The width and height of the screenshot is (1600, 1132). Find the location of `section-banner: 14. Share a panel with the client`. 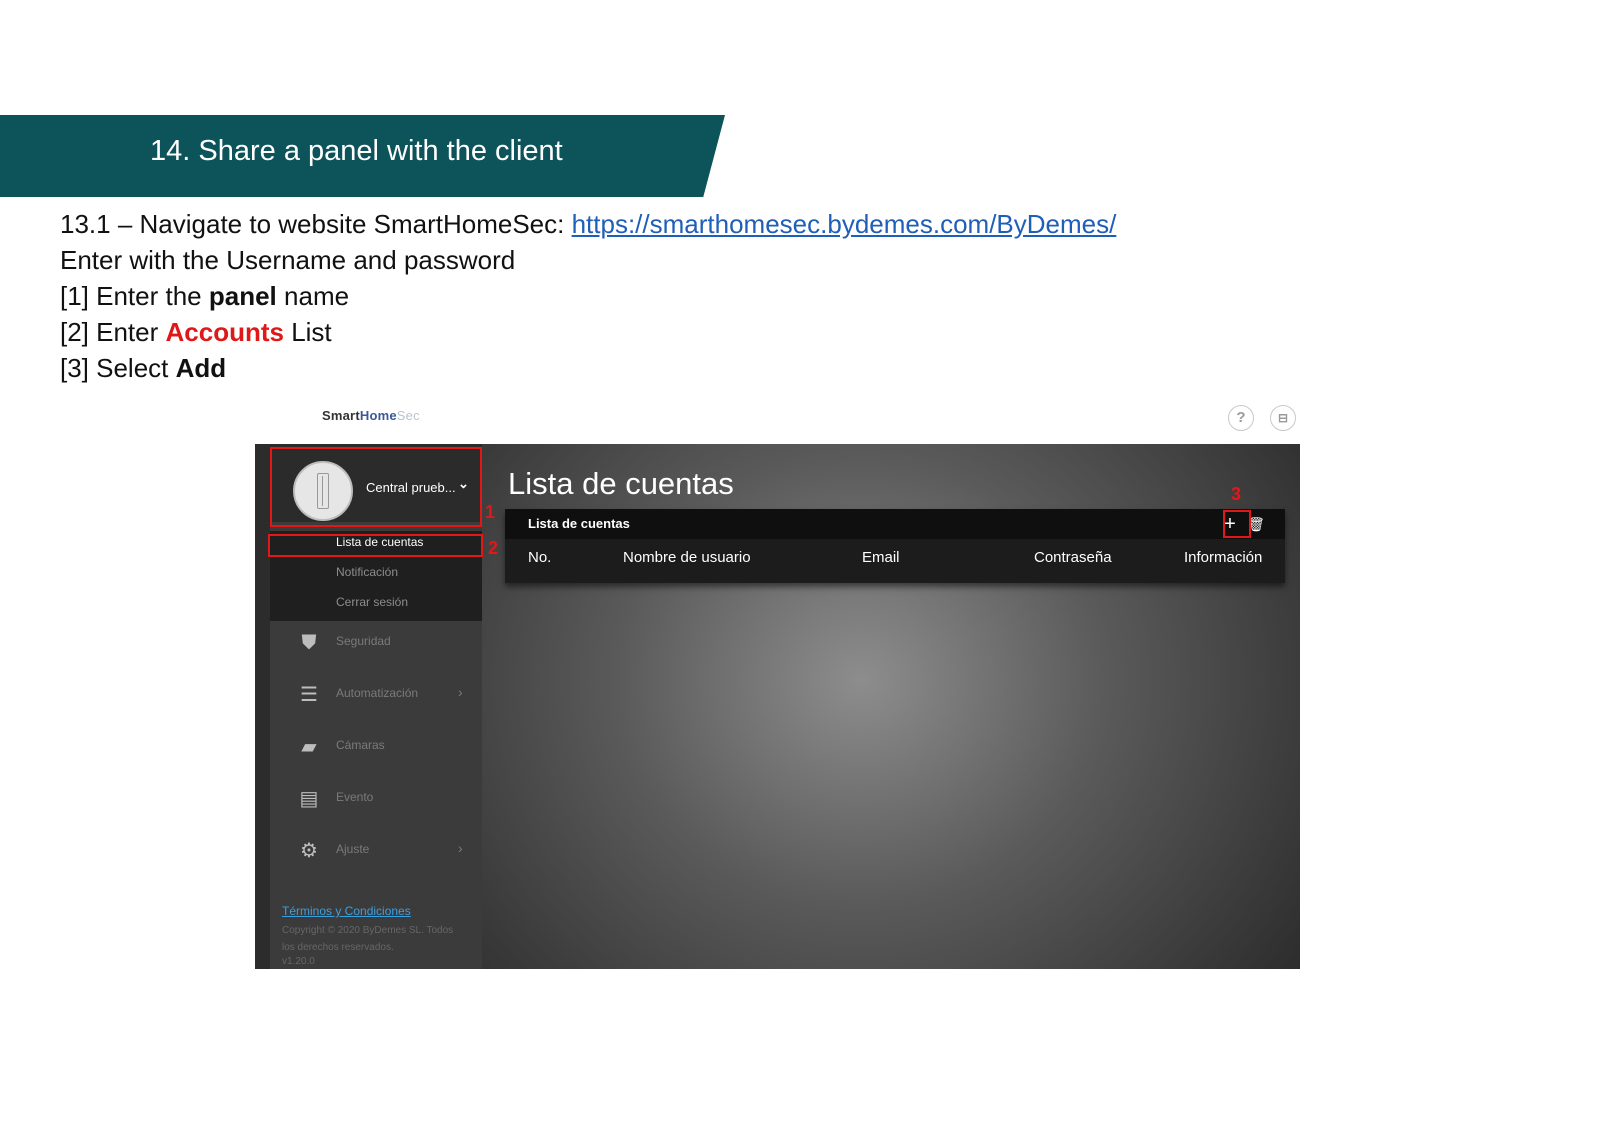

section-banner: 14. Share a panel with the client is located at coordinates (362, 156).